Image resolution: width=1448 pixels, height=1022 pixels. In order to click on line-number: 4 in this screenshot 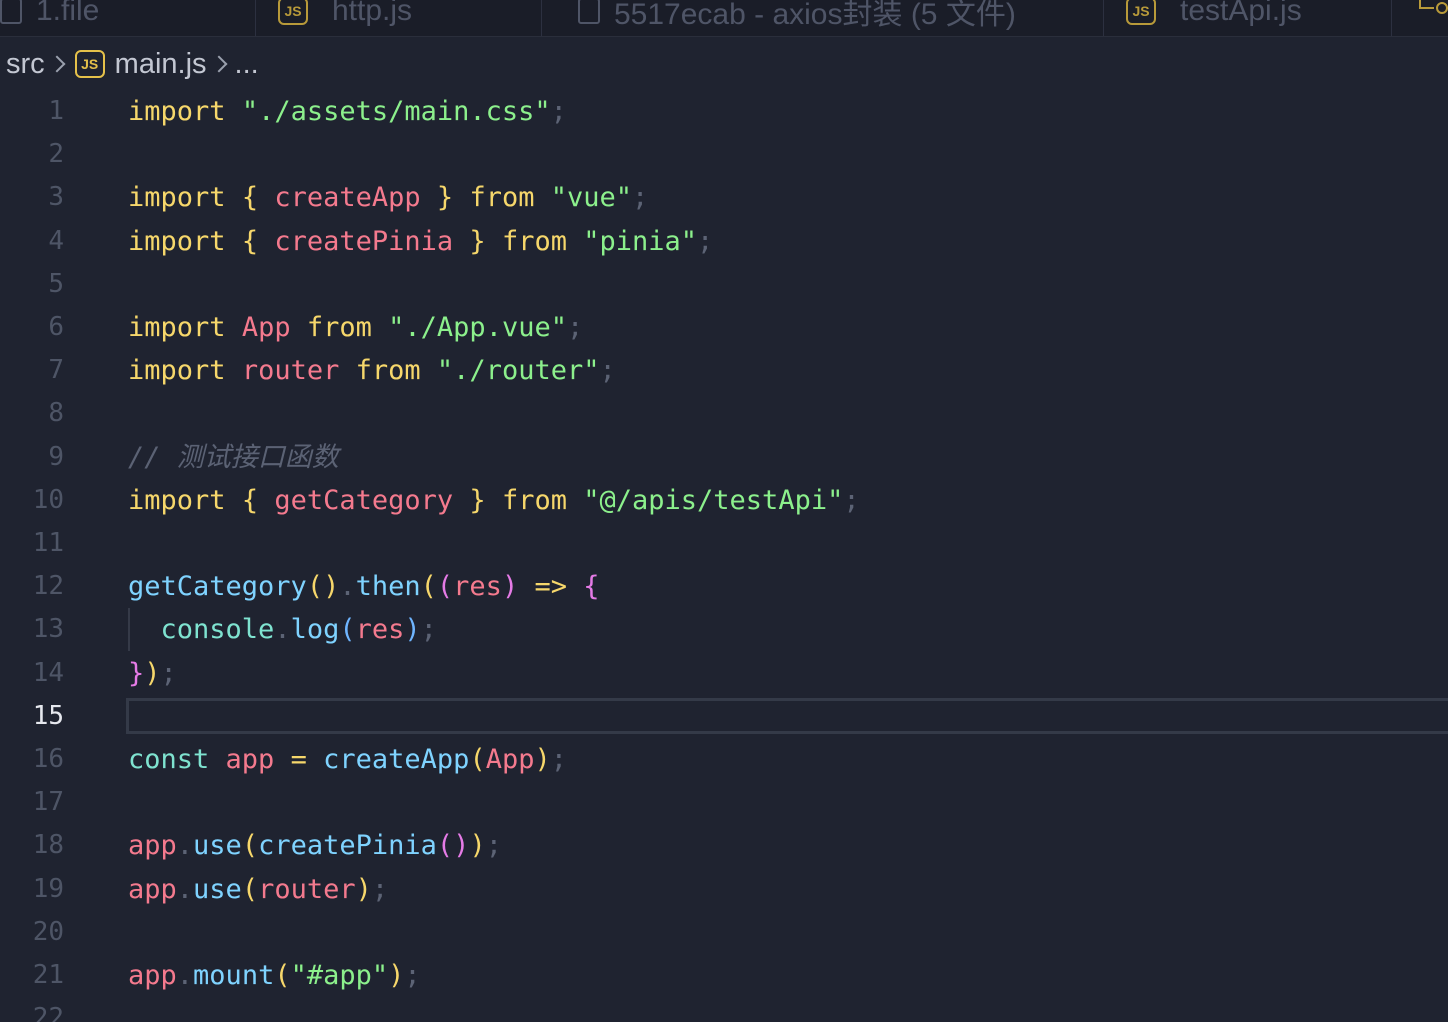, I will do `click(56, 241)`.